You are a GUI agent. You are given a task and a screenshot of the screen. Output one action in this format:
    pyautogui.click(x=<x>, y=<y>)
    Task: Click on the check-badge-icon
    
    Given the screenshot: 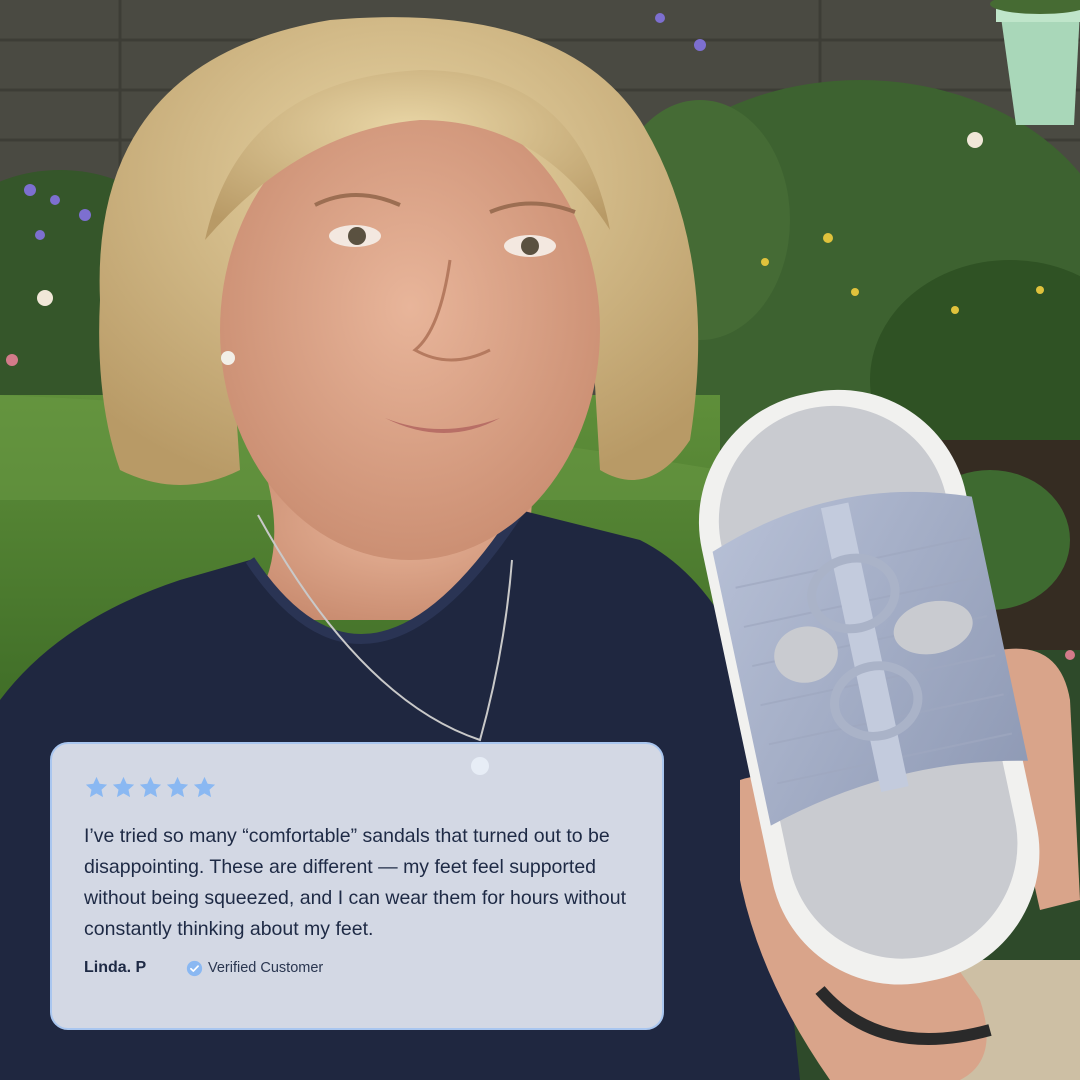 What is the action you would take?
    pyautogui.click(x=194, y=968)
    